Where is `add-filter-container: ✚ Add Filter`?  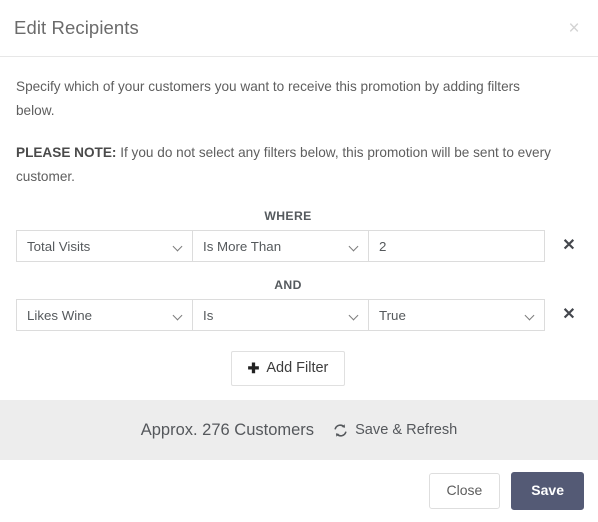 add-filter-container: ✚ Add Filter is located at coordinates (299, 368).